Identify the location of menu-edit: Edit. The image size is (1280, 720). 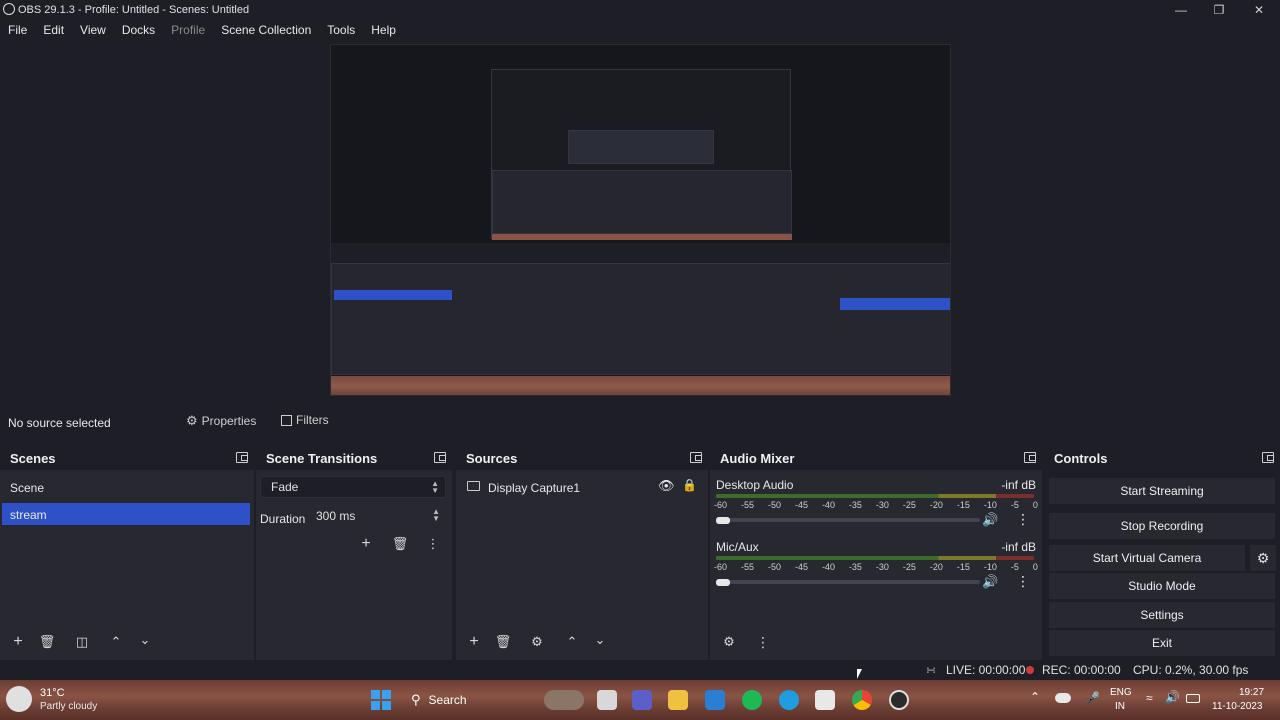
(53, 30).